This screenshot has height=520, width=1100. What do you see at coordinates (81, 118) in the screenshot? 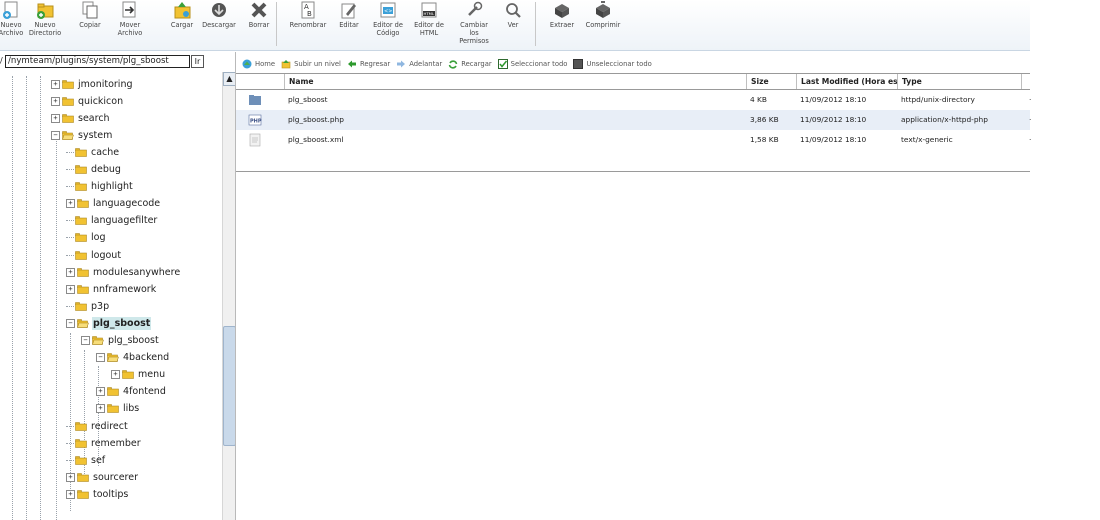
I see `tree-node: + search` at bounding box center [81, 118].